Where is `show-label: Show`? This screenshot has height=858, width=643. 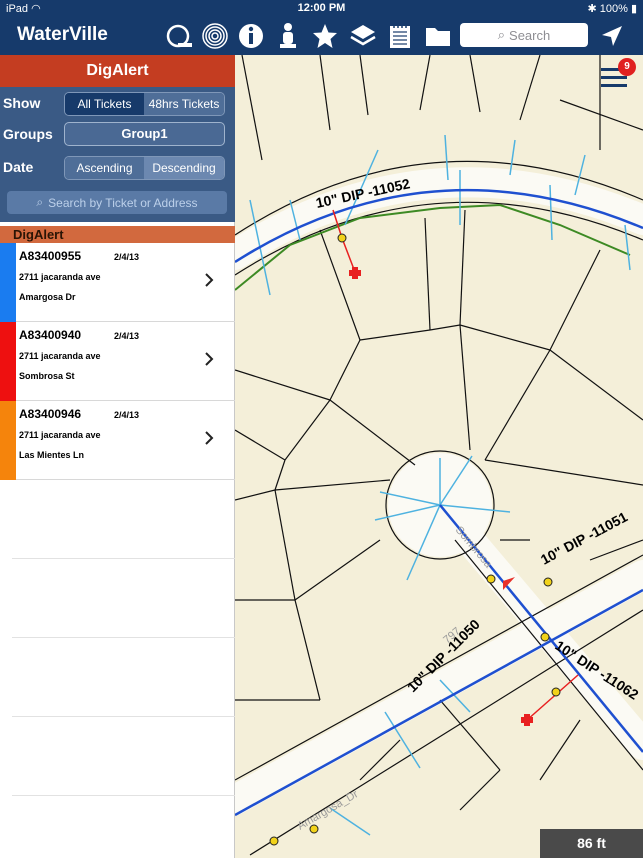
show-label: Show is located at coordinates (22, 103).